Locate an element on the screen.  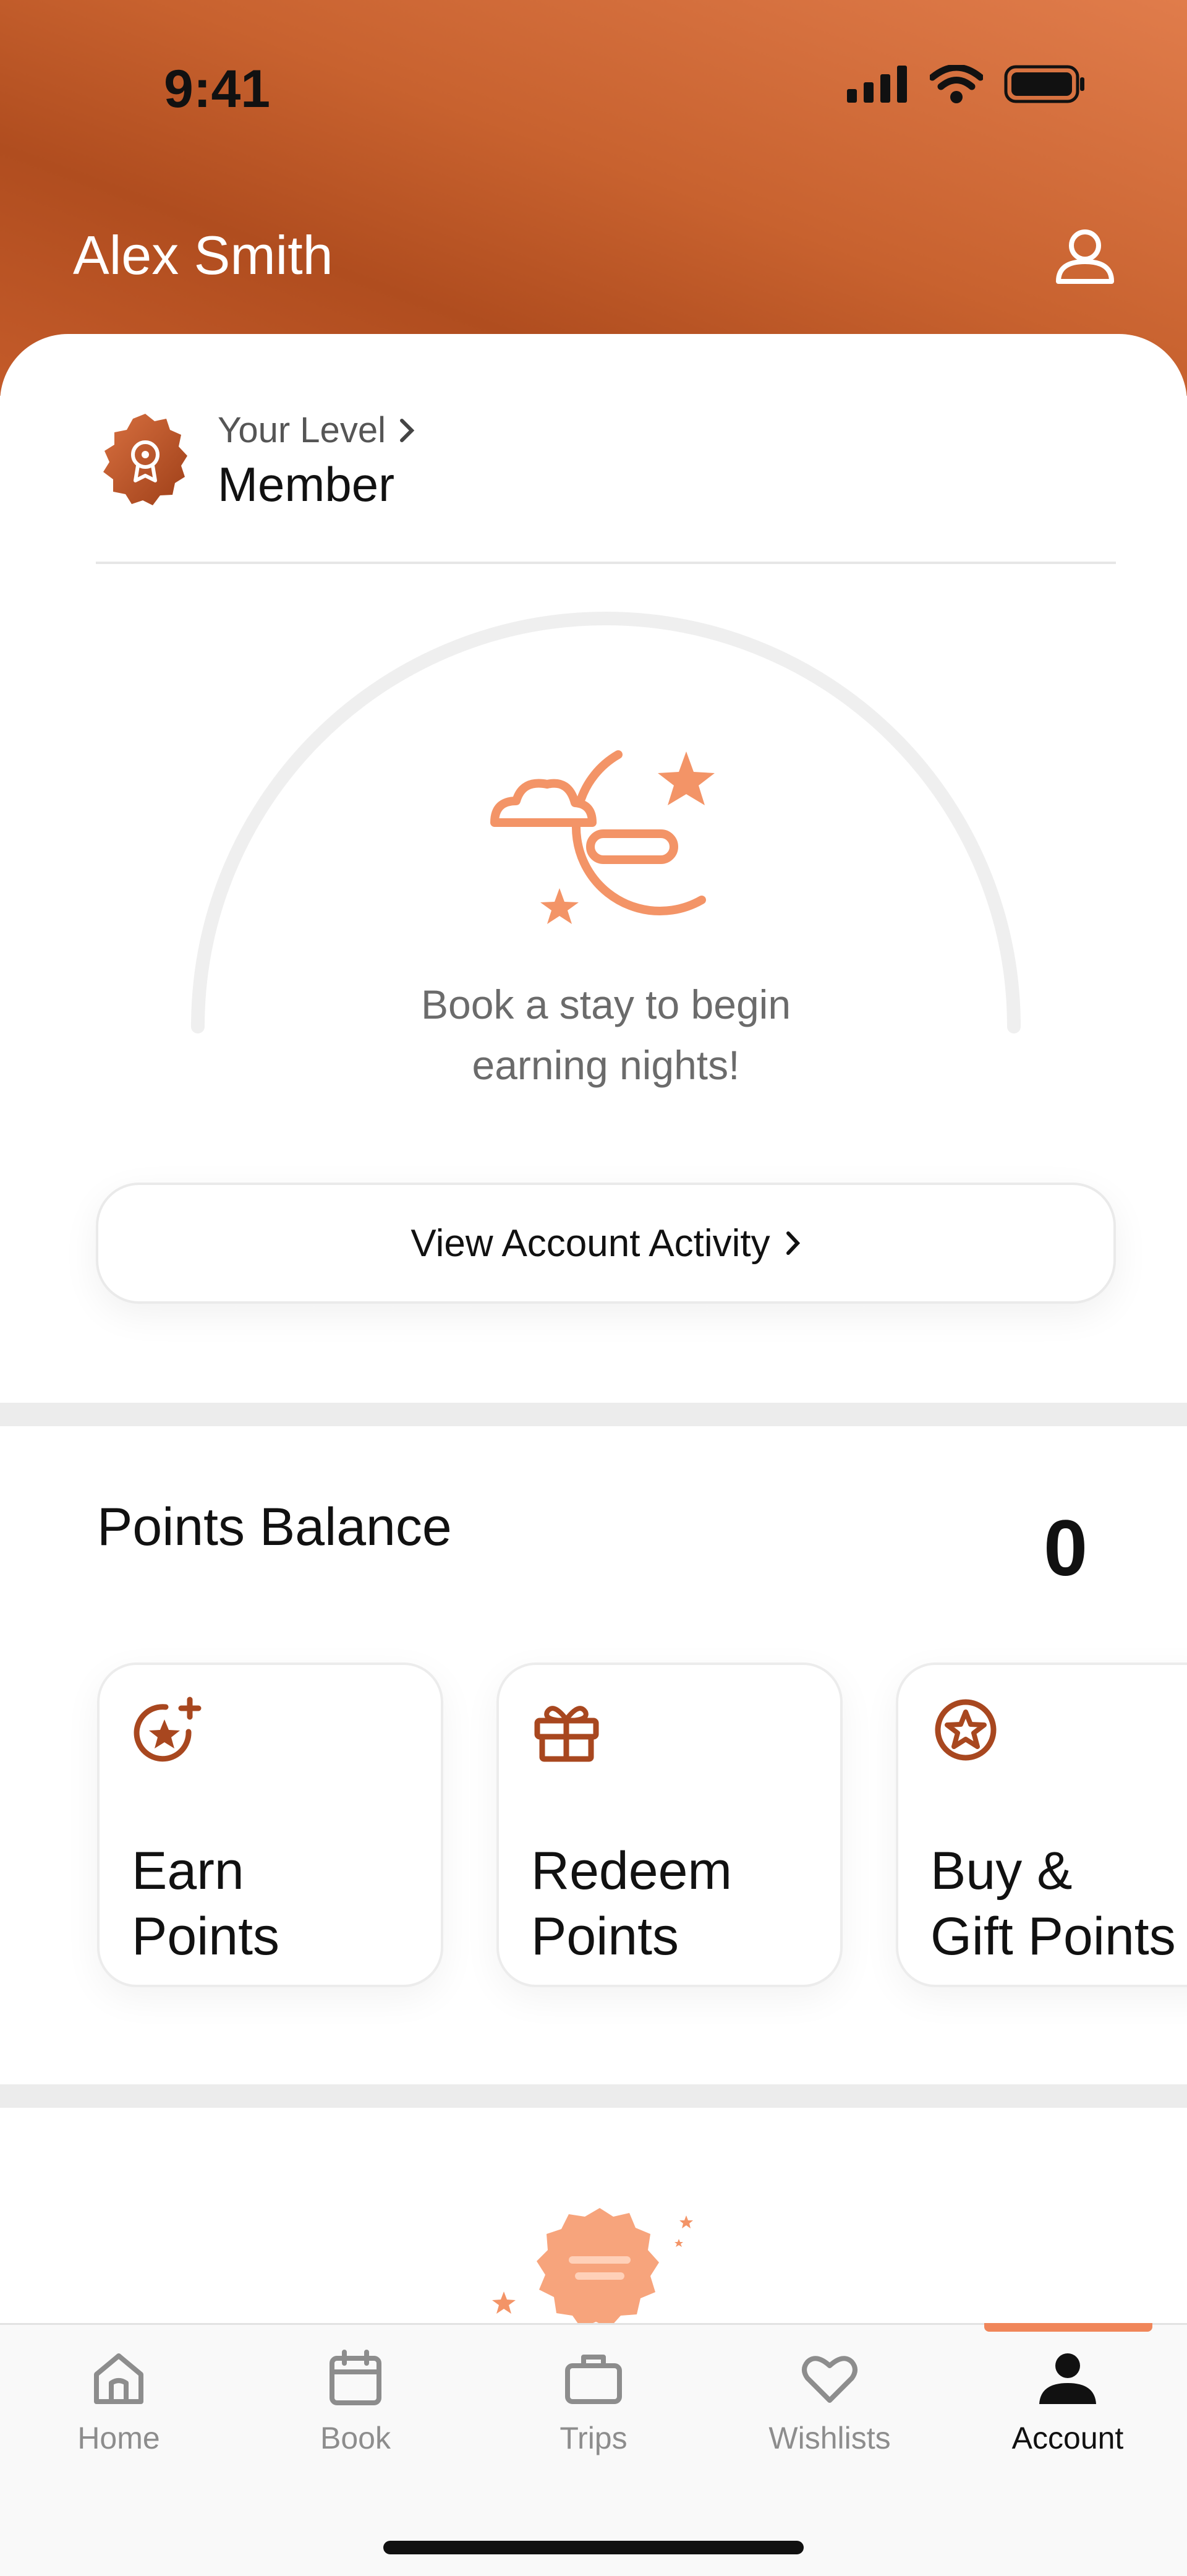
points-balance-title: Points Balance is located at coordinates (275, 1527).